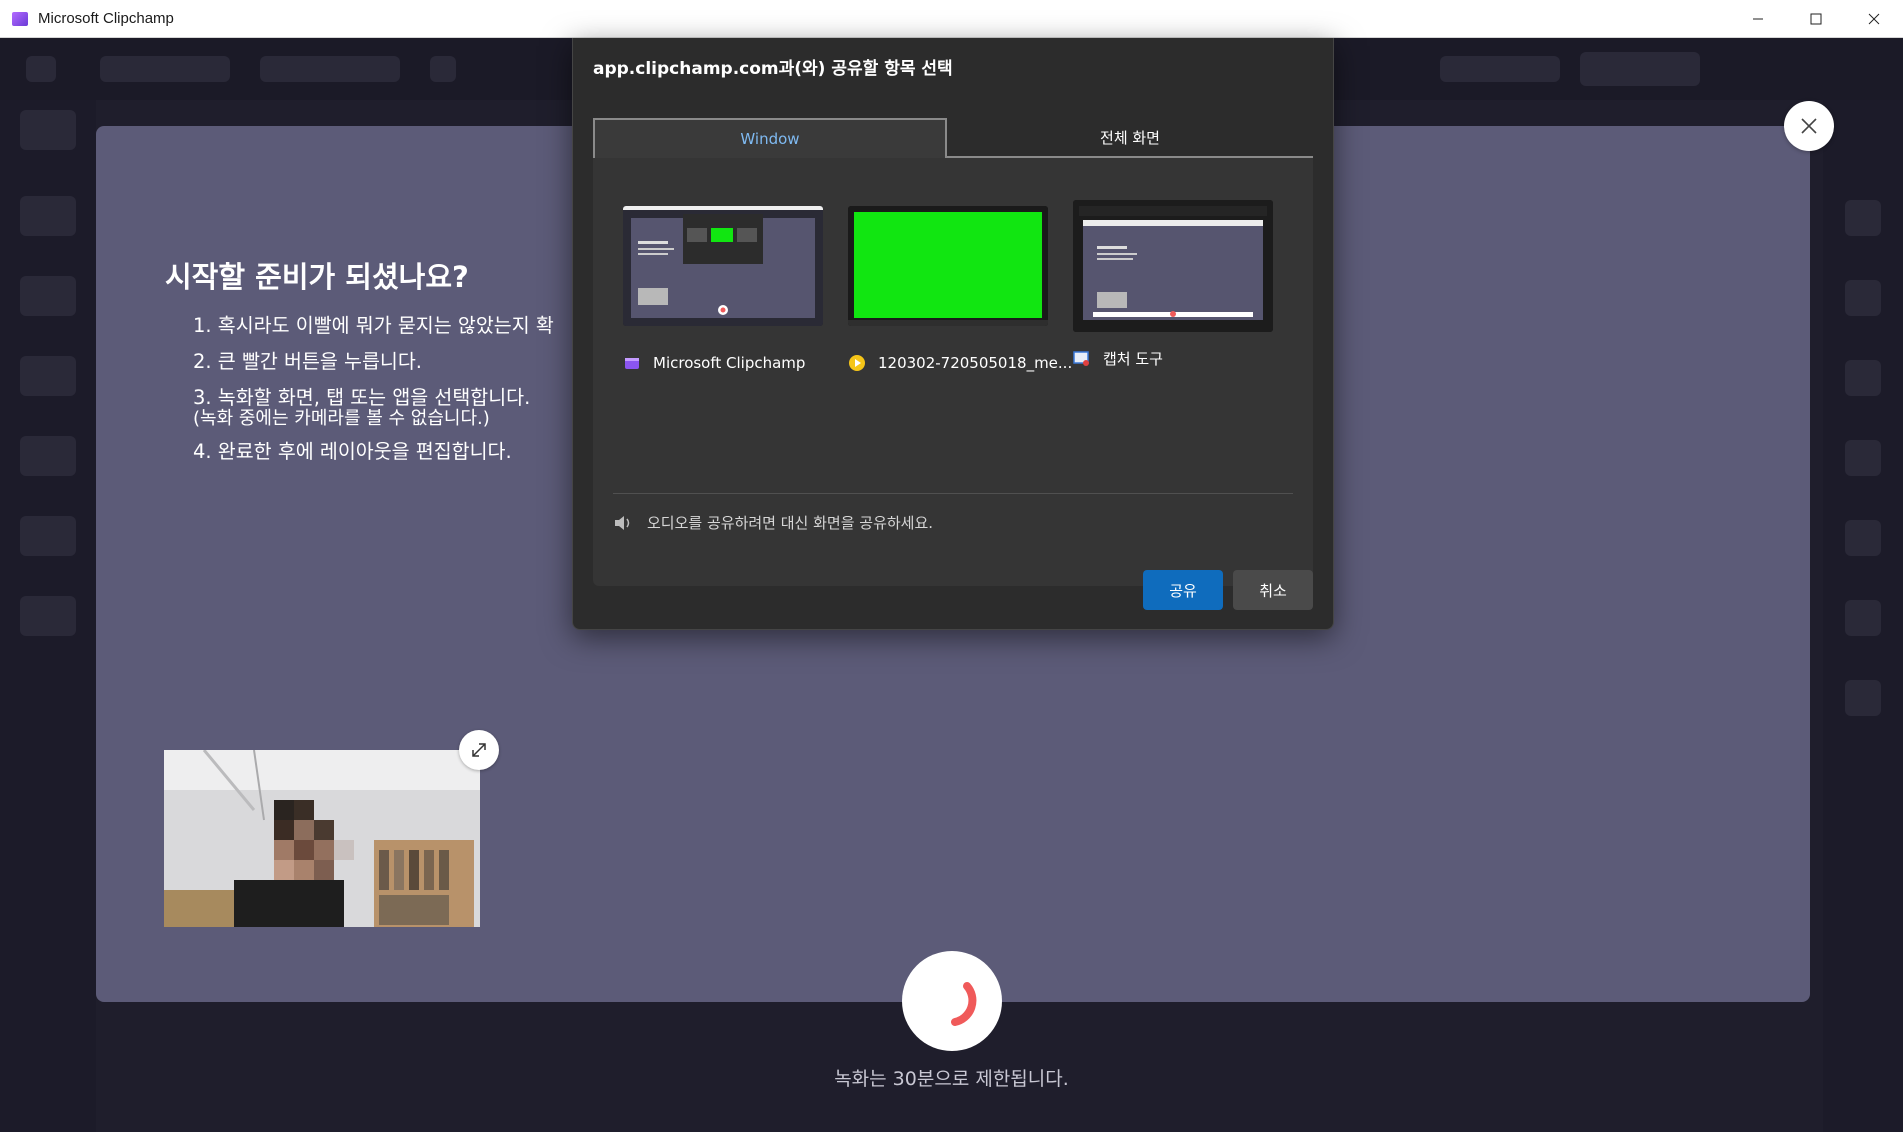 The image size is (1903, 1132). Describe the element at coordinates (1178, 358) in the screenshot. I see `source-label: 캡처 도구` at that location.